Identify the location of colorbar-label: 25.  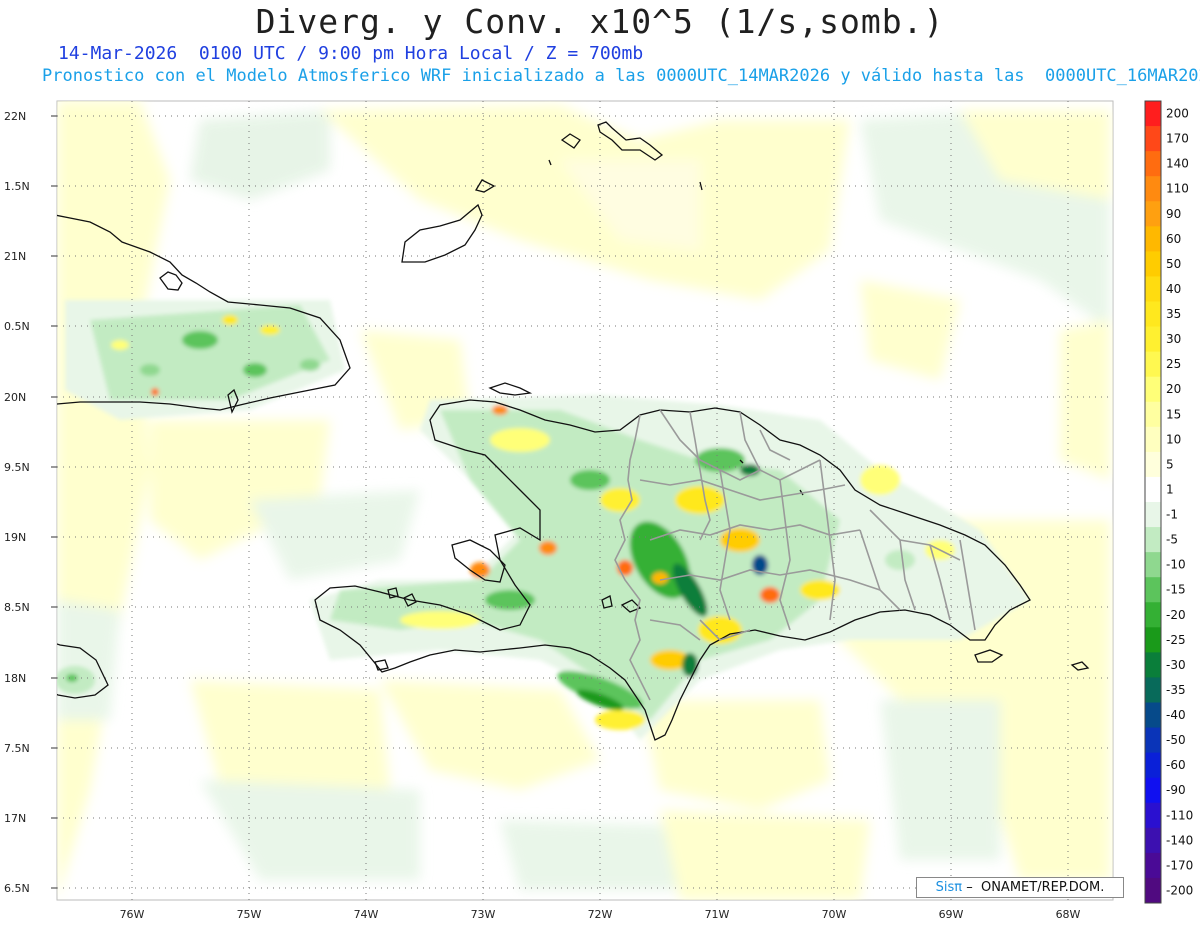
(1173, 364).